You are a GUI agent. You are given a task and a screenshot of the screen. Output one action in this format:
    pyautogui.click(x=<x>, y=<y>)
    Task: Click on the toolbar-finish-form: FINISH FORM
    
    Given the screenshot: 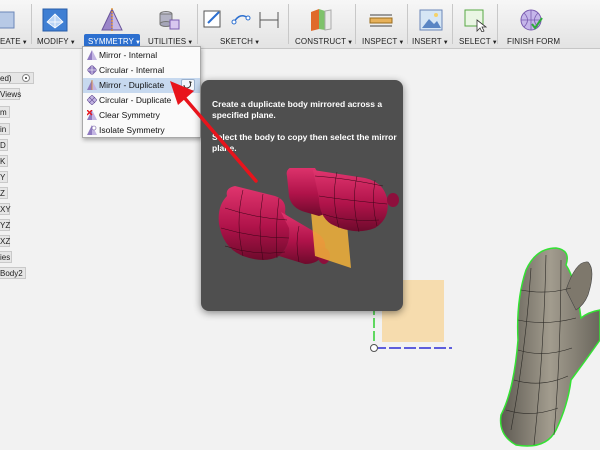 What is the action you would take?
    pyautogui.click(x=530, y=24)
    